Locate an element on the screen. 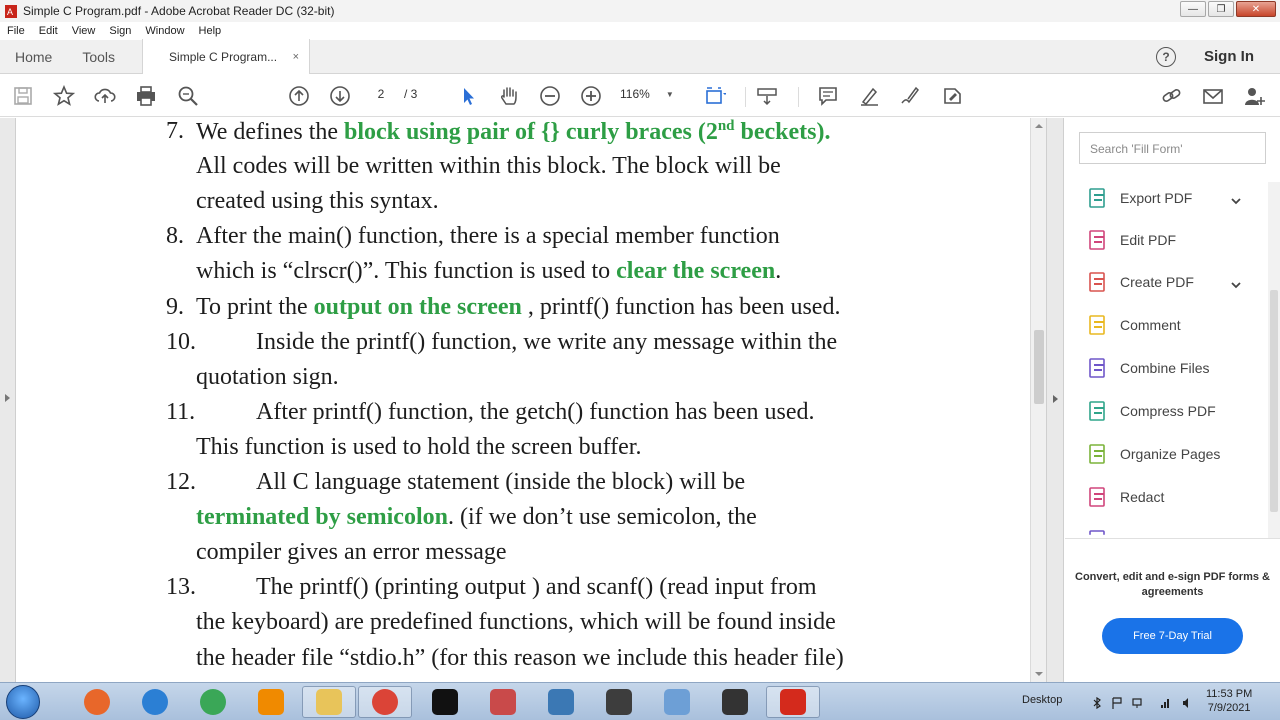 This screenshot has height=720, width=1280. taskbar-command-prompt is located at coordinates (445, 702).